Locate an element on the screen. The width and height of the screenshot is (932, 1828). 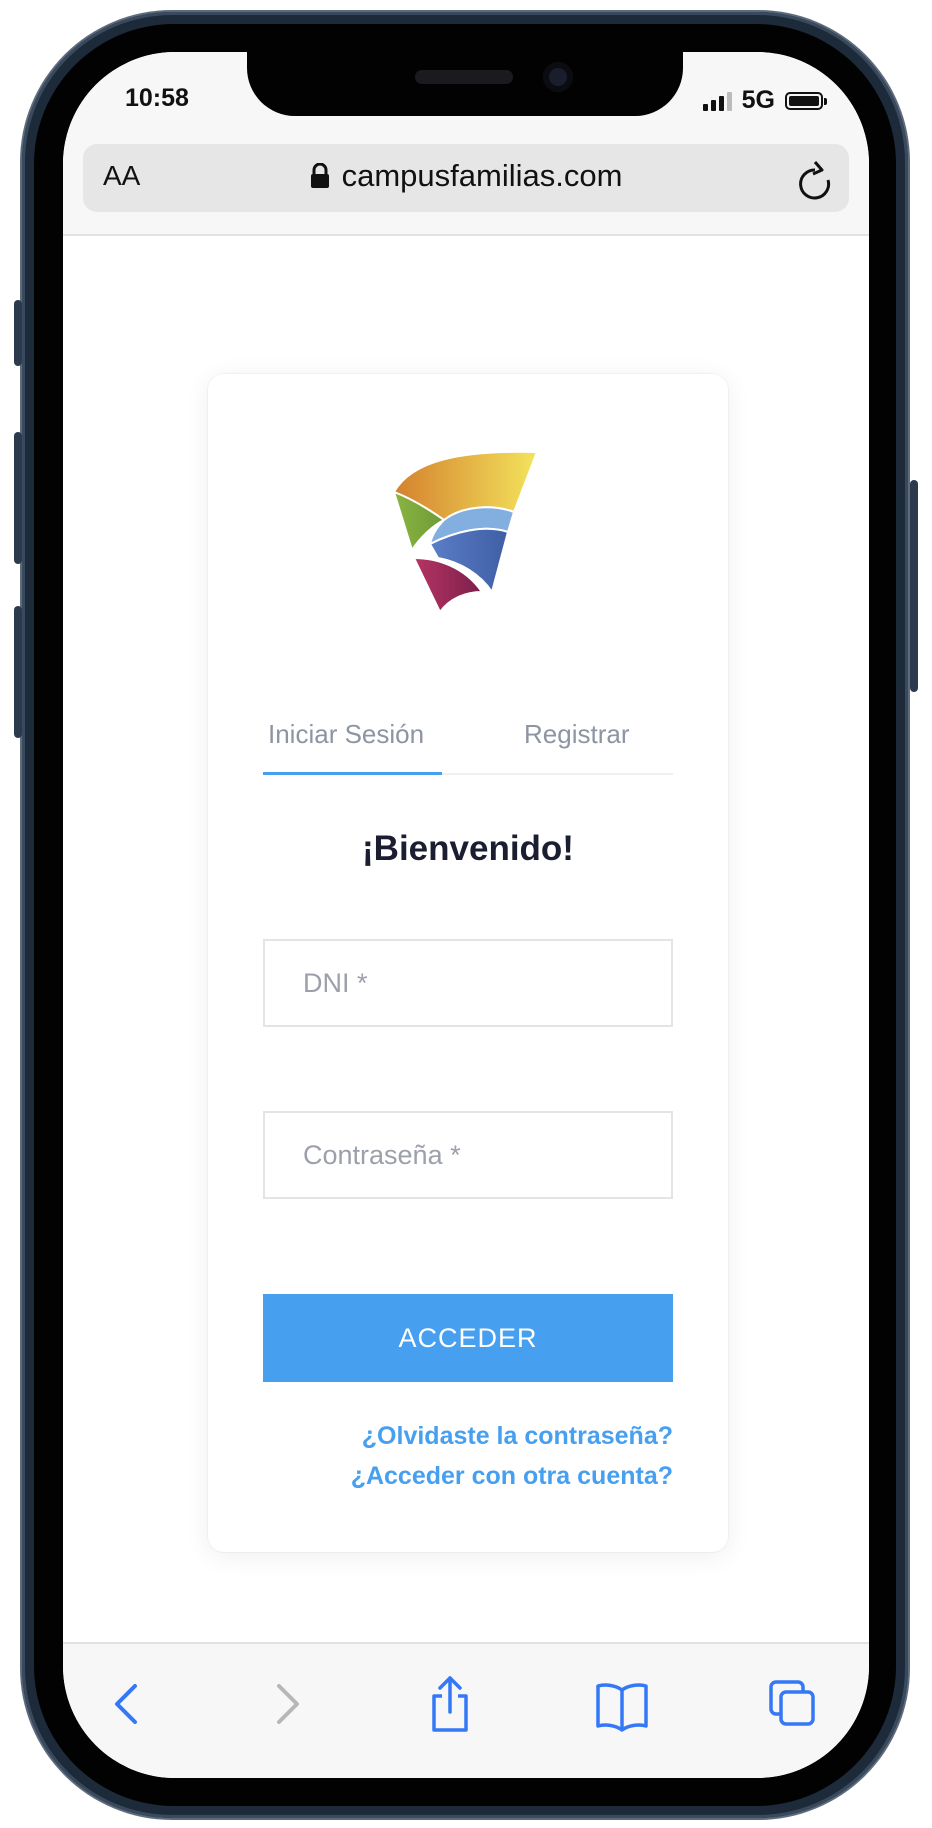
status-indicators: 5G is located at coordinates (764, 100).